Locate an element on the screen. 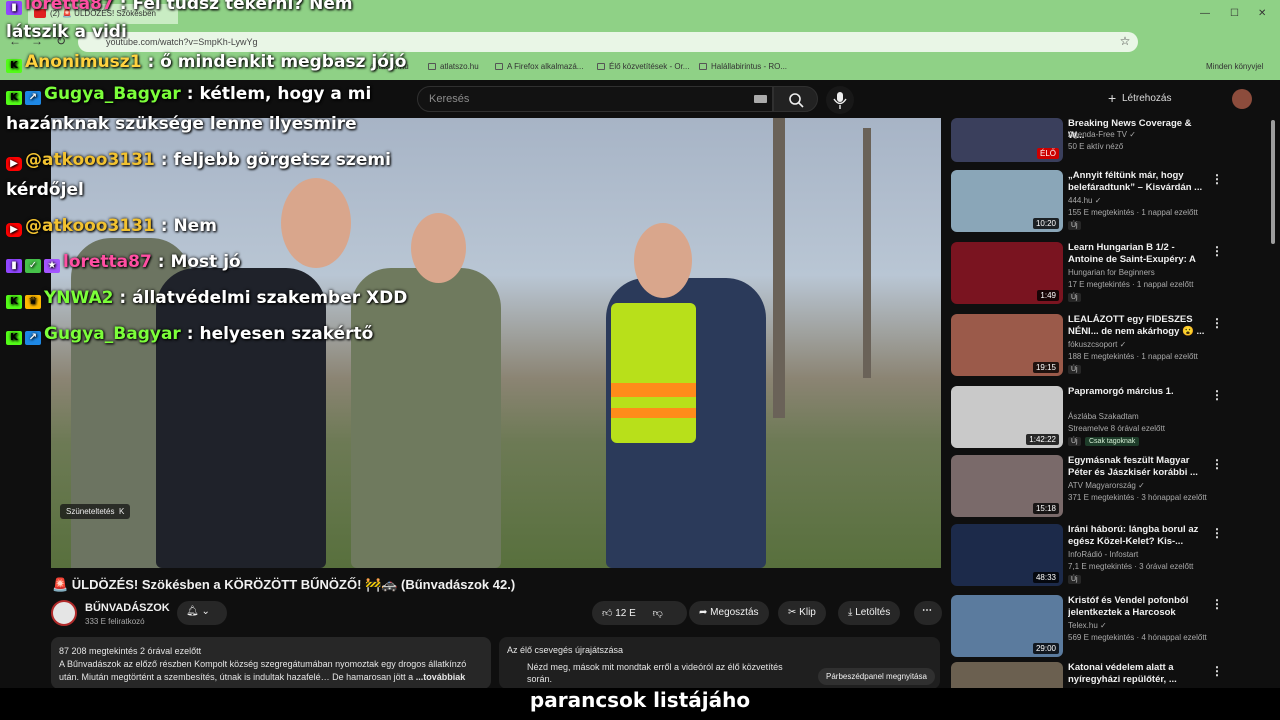  more-actions-button: ⋯ is located at coordinates (928, 613).